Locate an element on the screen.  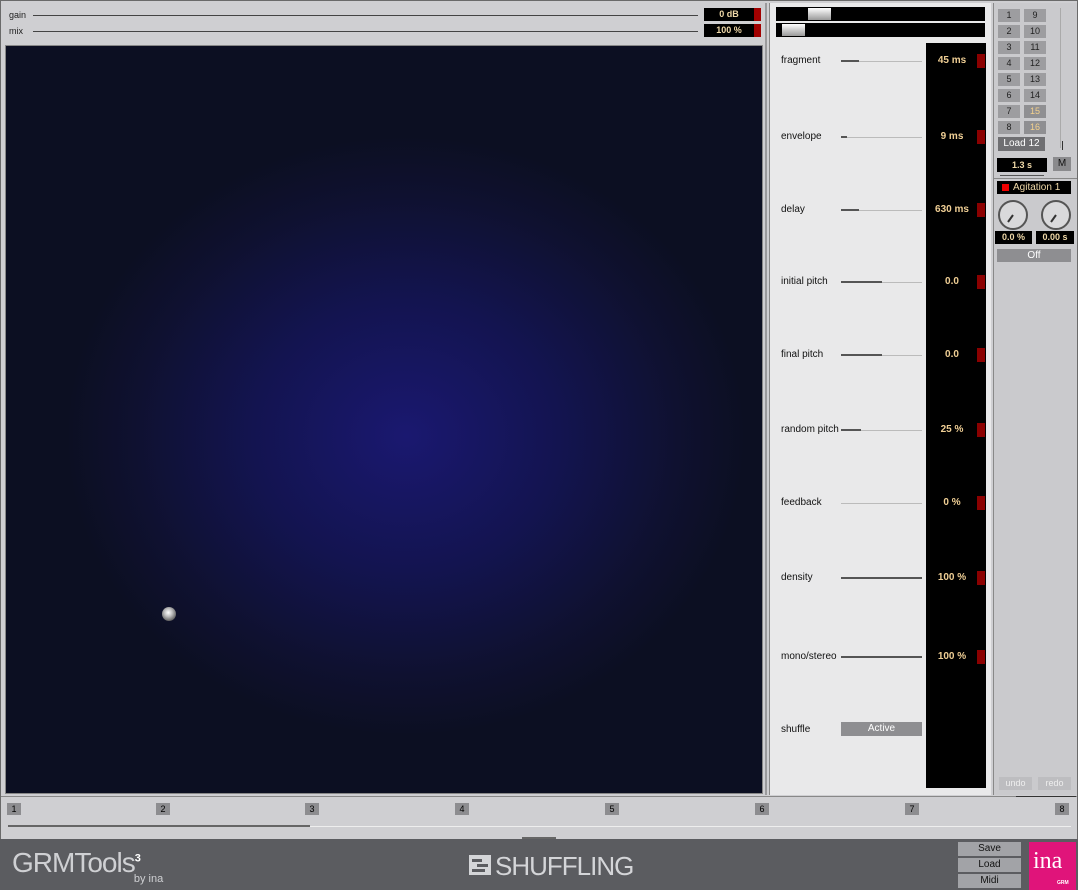
param-label: random pitch is located at coordinates (810, 429).